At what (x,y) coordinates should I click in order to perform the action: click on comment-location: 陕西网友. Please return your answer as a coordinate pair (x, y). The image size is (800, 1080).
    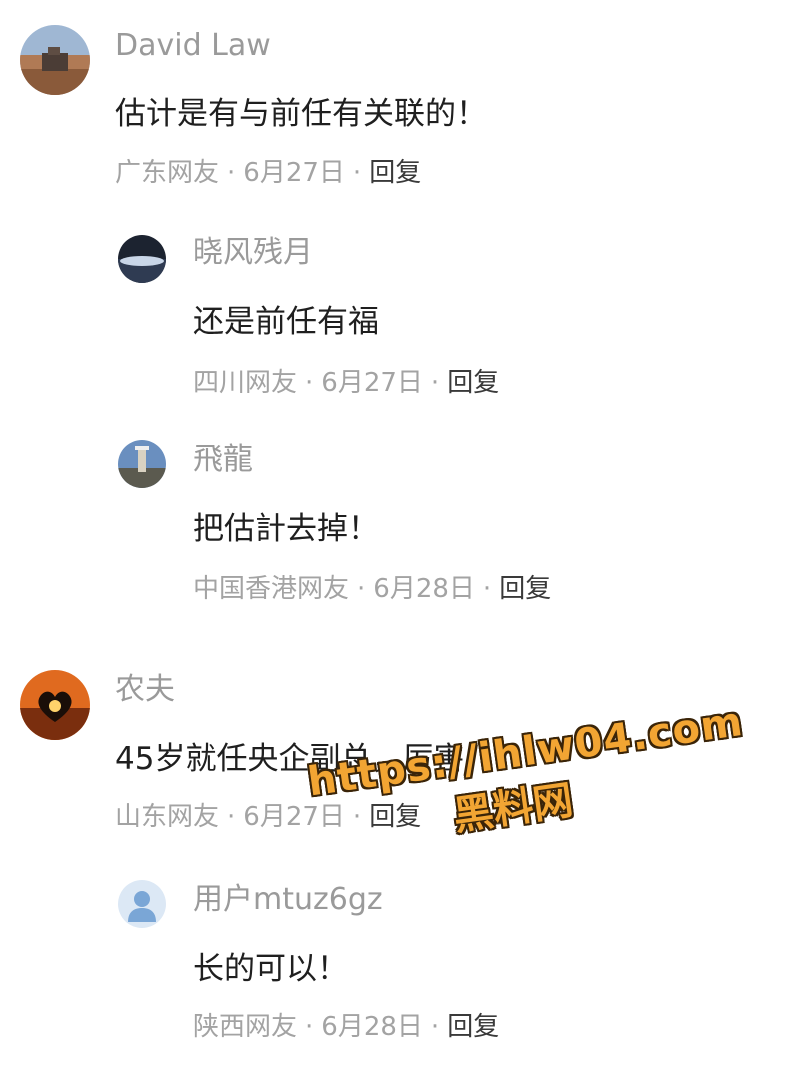
    Looking at the image, I should click on (245, 1027).